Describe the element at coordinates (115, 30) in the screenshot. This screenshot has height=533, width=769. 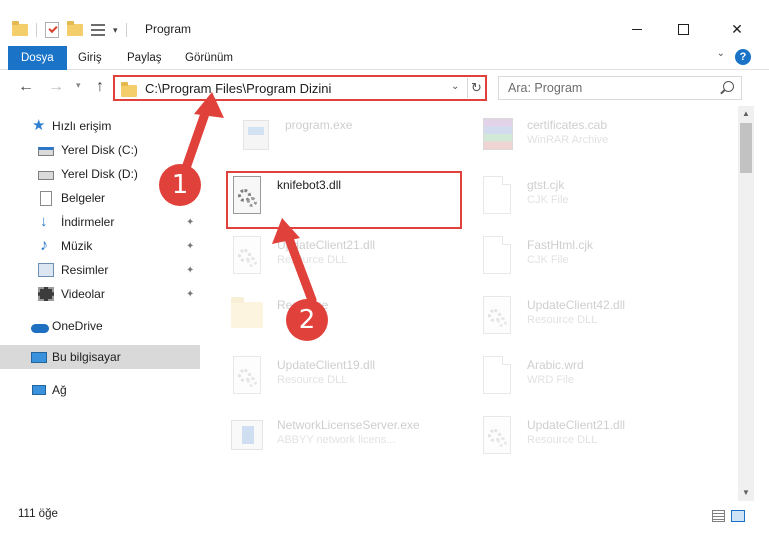
I see `toolbar-dropdown-icon: ▾` at that location.